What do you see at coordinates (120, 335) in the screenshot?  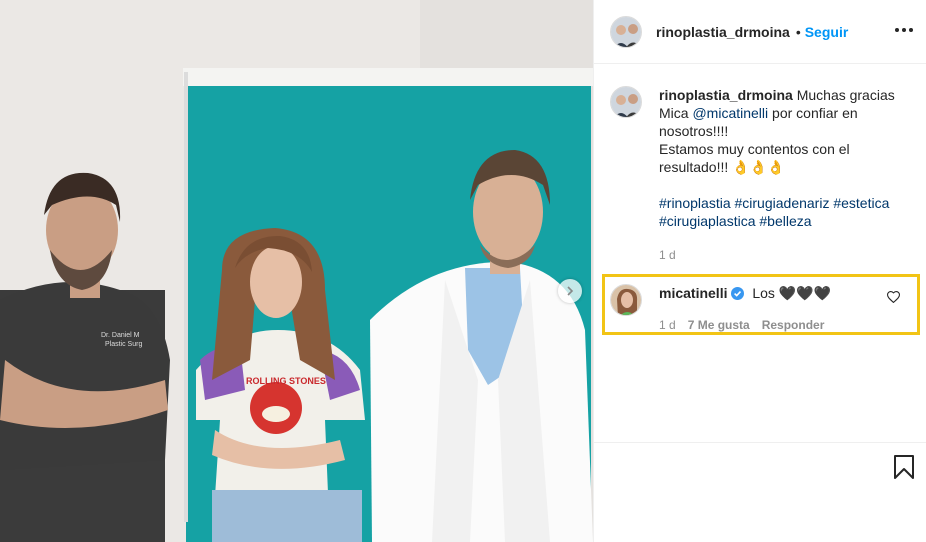 I see `svg-text: Dr. Daniel M` at bounding box center [120, 335].